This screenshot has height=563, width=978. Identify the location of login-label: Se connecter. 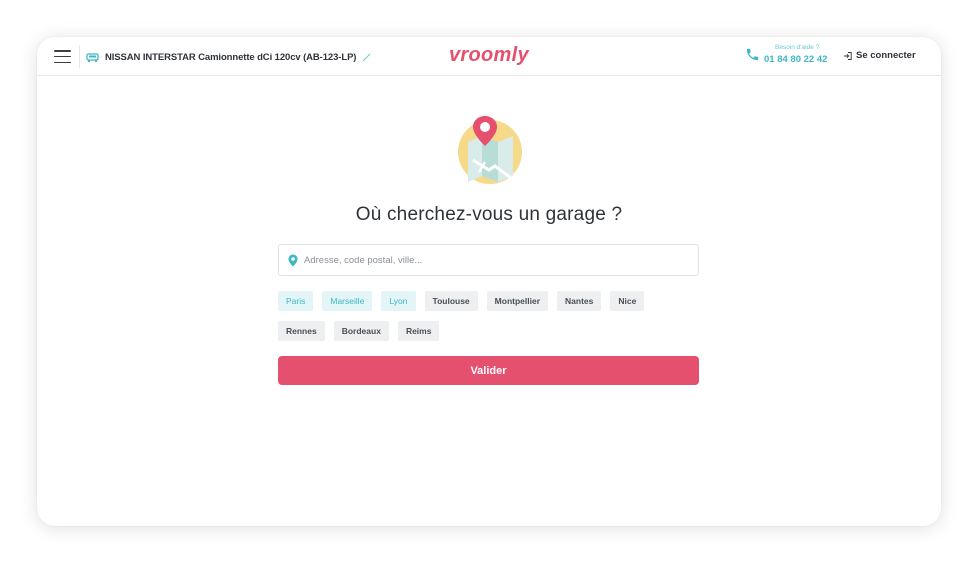
(886, 55).